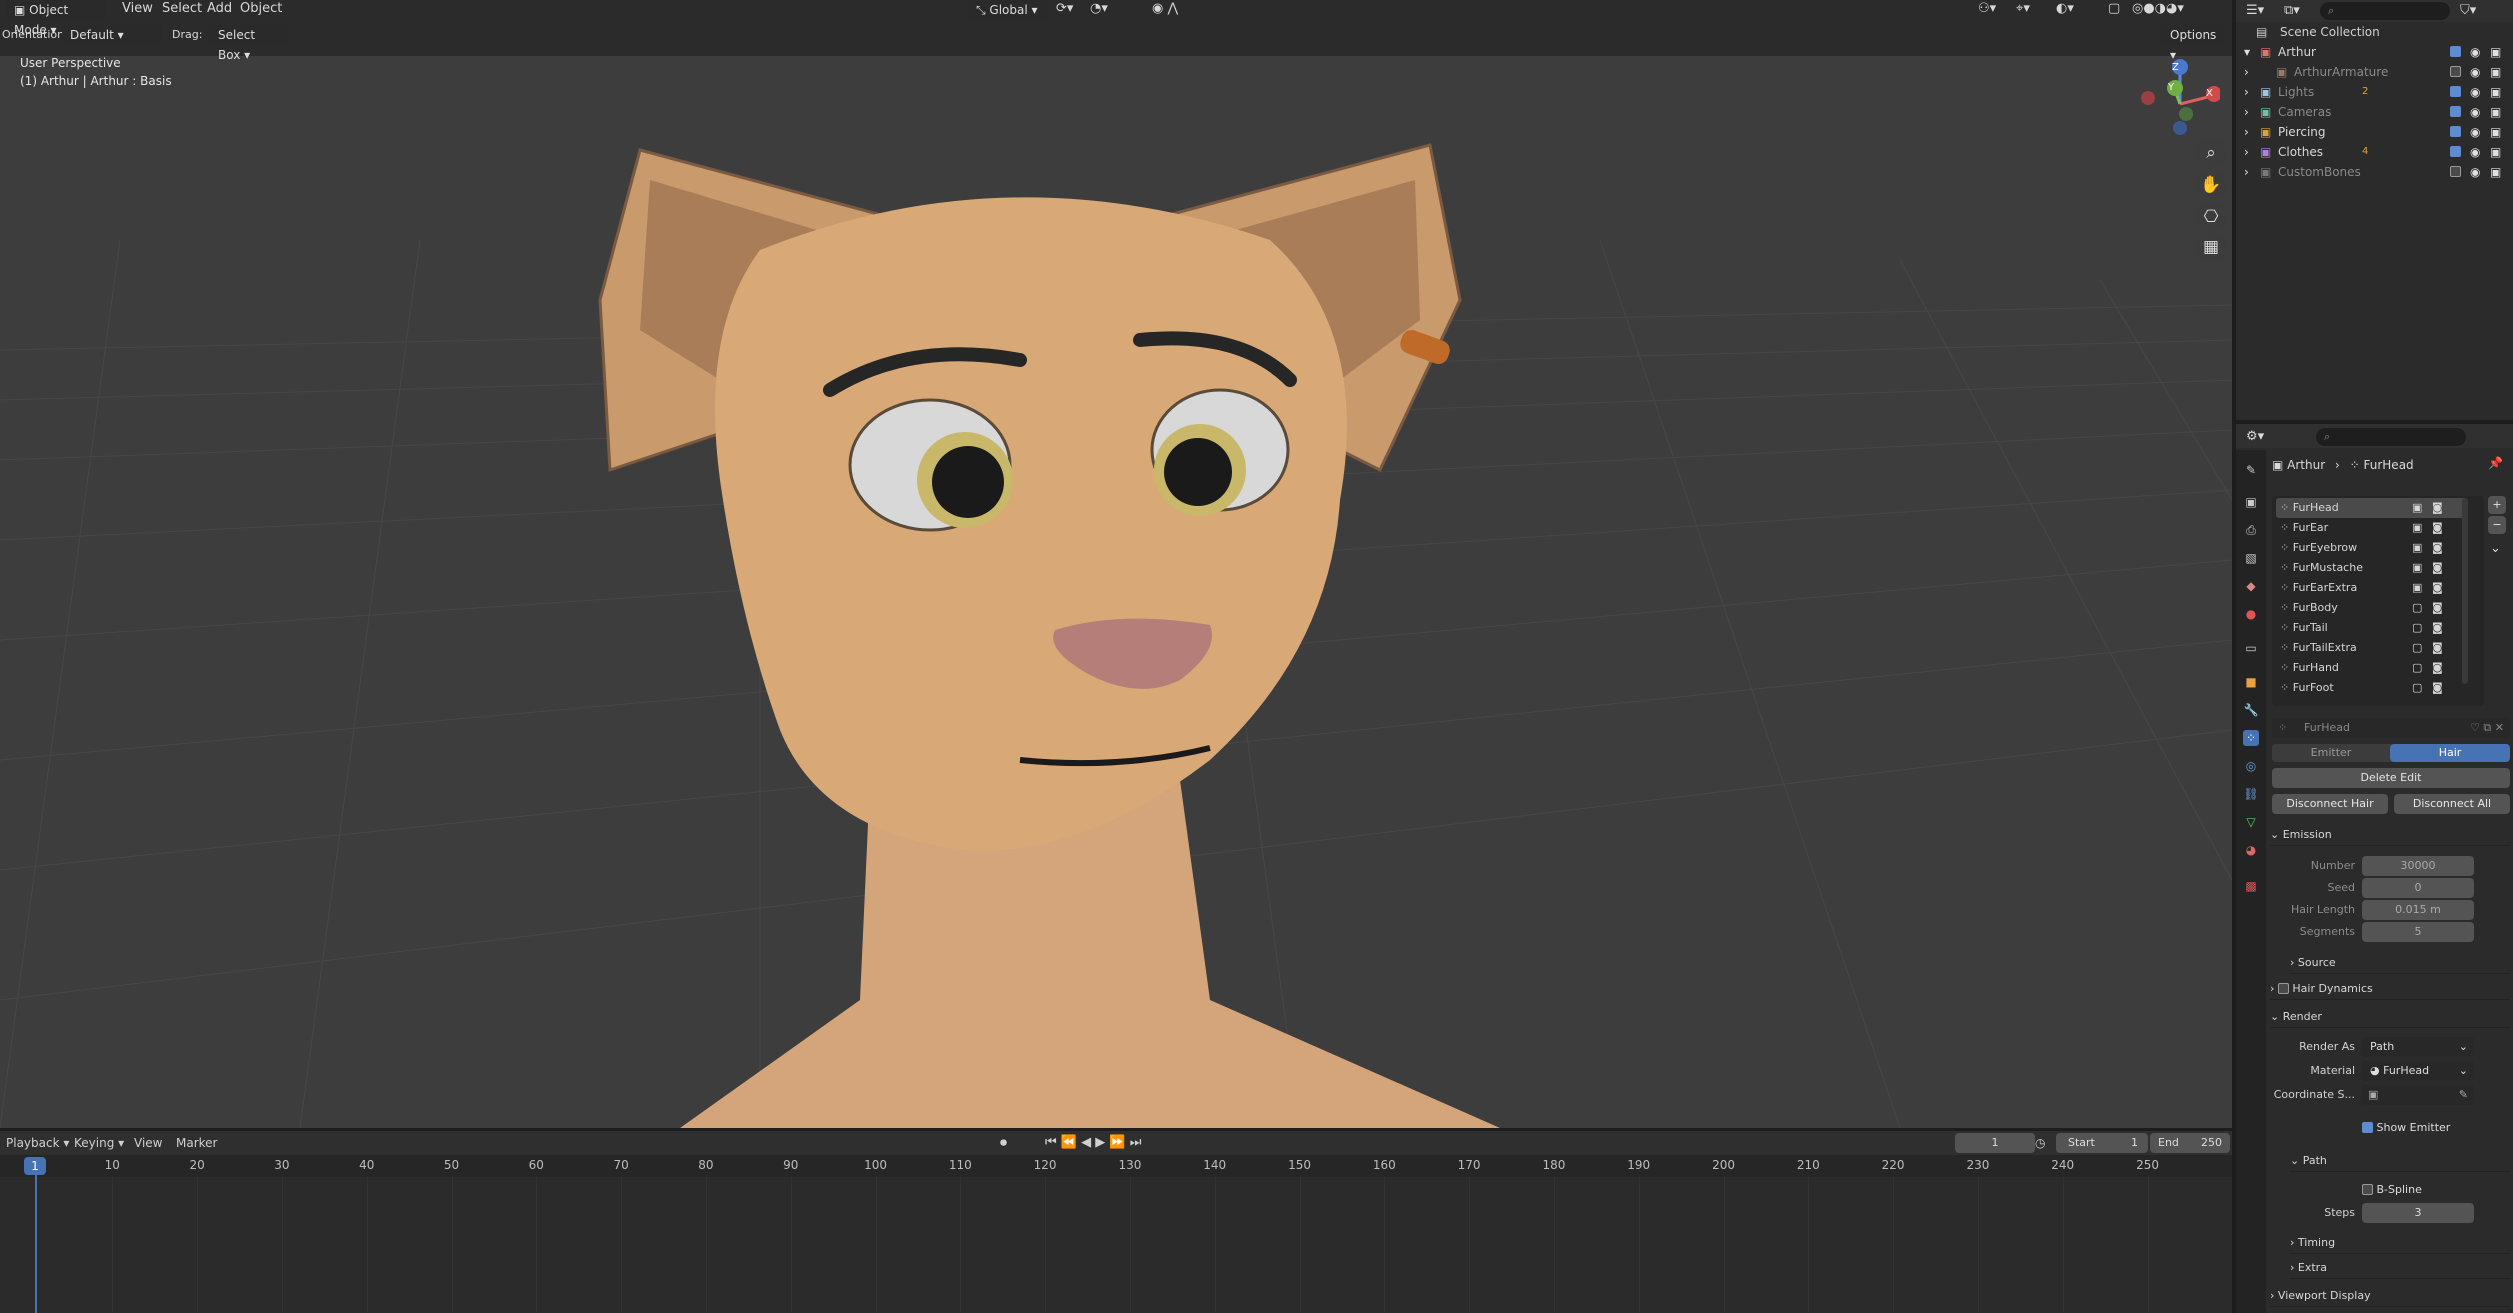 This screenshot has width=2513, height=1313. What do you see at coordinates (2371, 508) in the screenshot?
I see `particle-slot-item: ⁘ FurHead ▣ ◙` at bounding box center [2371, 508].